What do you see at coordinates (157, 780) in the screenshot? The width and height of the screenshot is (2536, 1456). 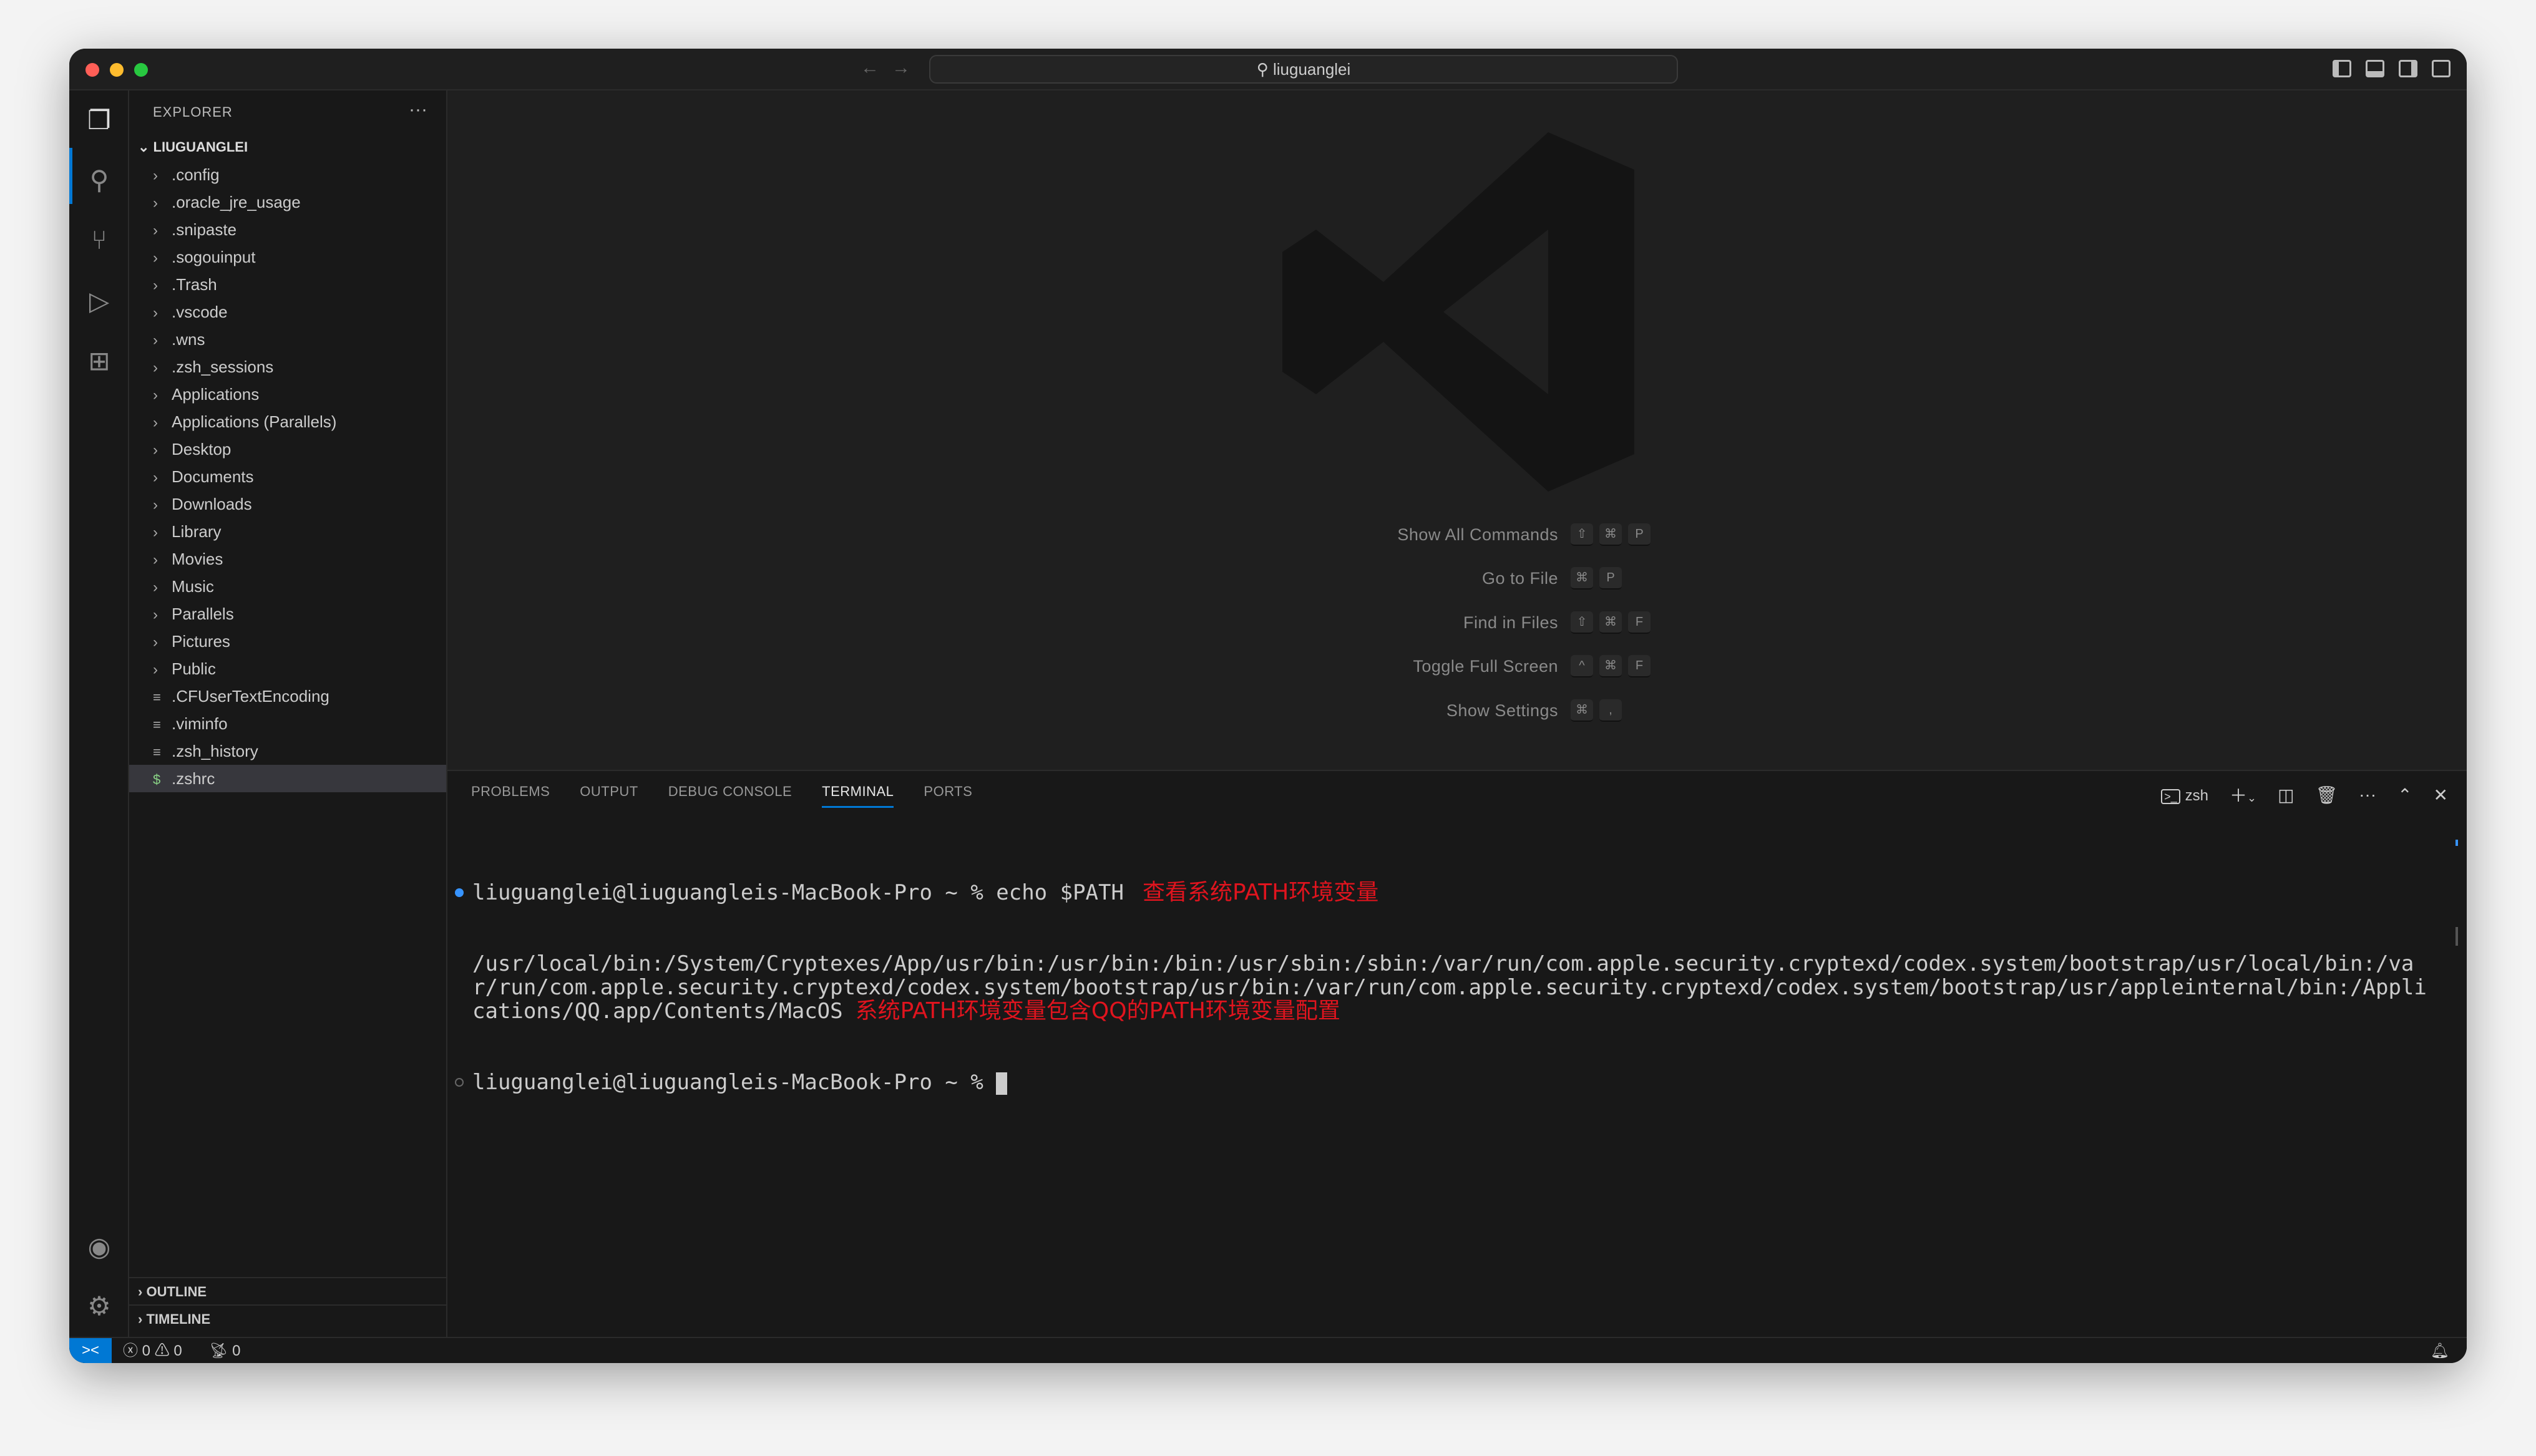 I see `shell-file-icon: $` at bounding box center [157, 780].